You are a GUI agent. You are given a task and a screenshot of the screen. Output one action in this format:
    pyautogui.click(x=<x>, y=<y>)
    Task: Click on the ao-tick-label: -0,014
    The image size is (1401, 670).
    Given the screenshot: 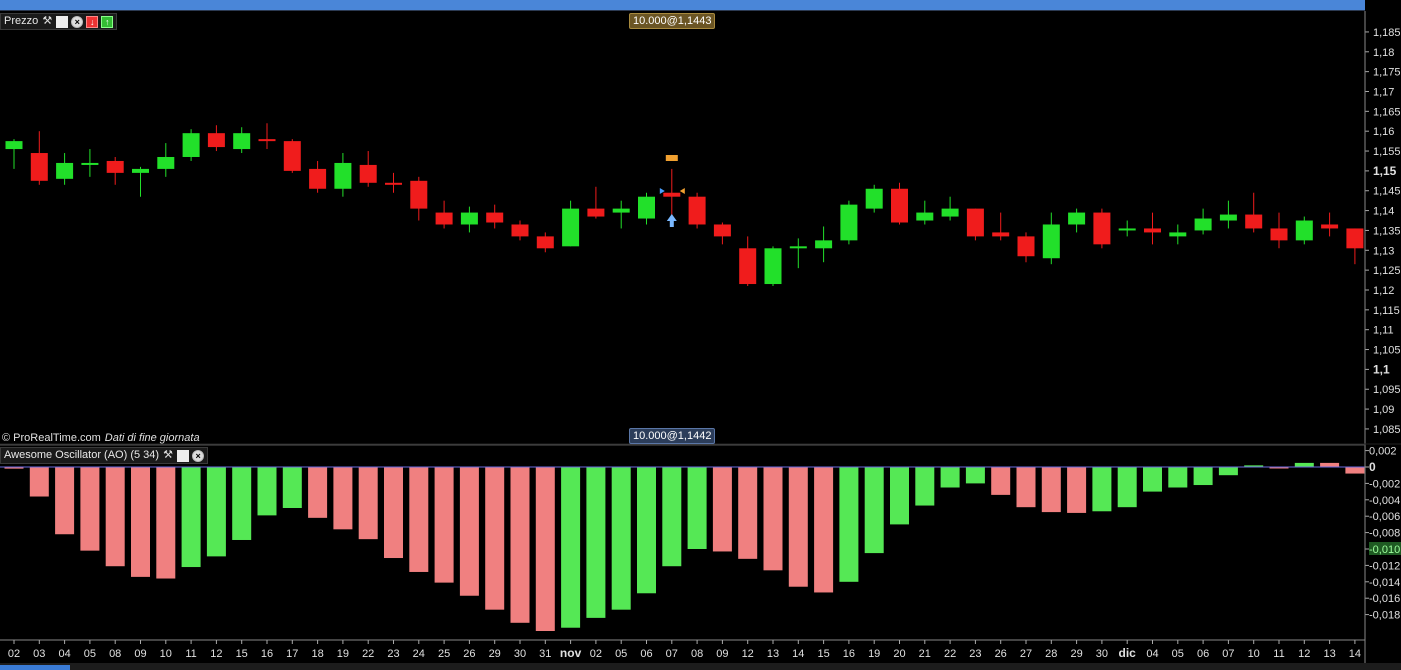 What is the action you would take?
    pyautogui.click(x=1384, y=583)
    